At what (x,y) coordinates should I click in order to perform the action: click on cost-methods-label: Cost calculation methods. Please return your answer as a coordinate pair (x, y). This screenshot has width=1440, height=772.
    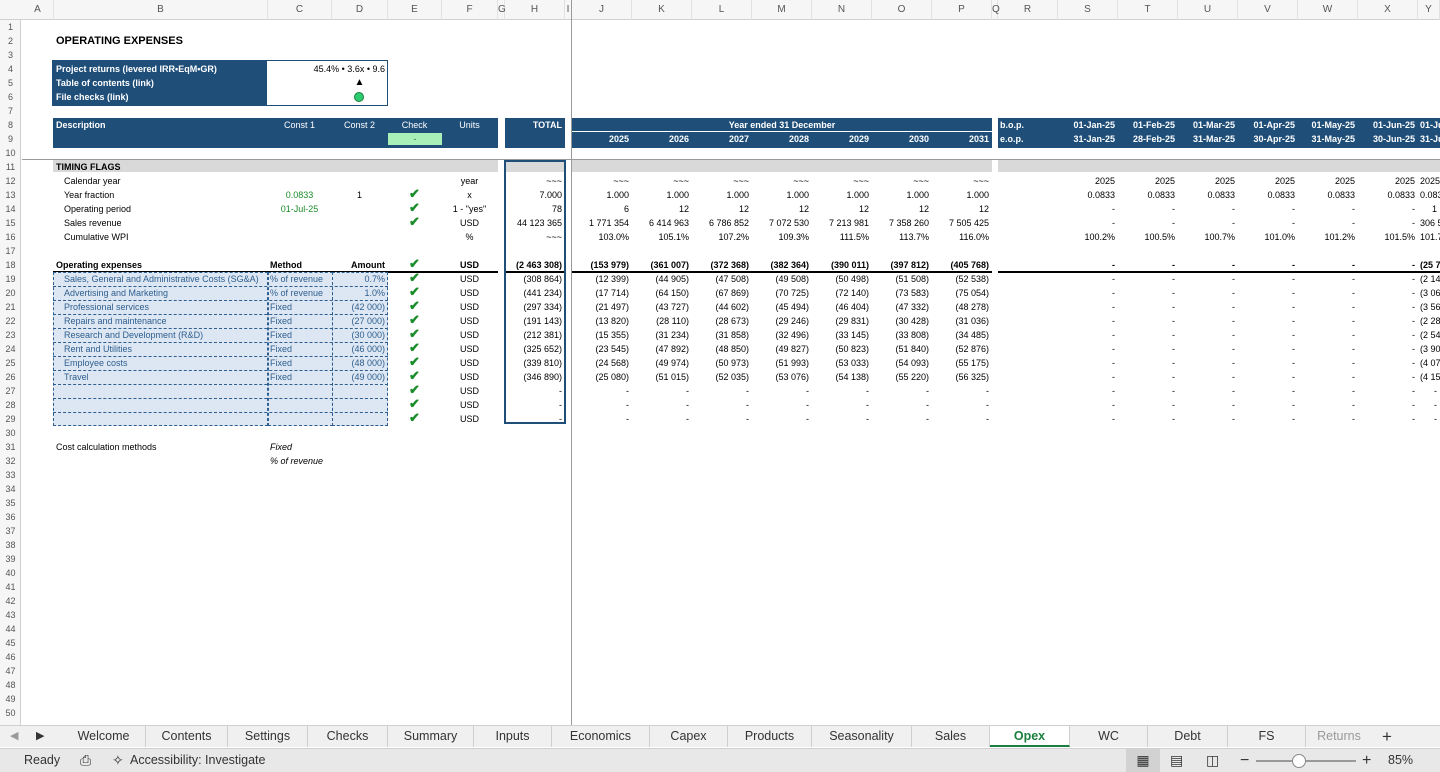
    Looking at the image, I should click on (160, 447).